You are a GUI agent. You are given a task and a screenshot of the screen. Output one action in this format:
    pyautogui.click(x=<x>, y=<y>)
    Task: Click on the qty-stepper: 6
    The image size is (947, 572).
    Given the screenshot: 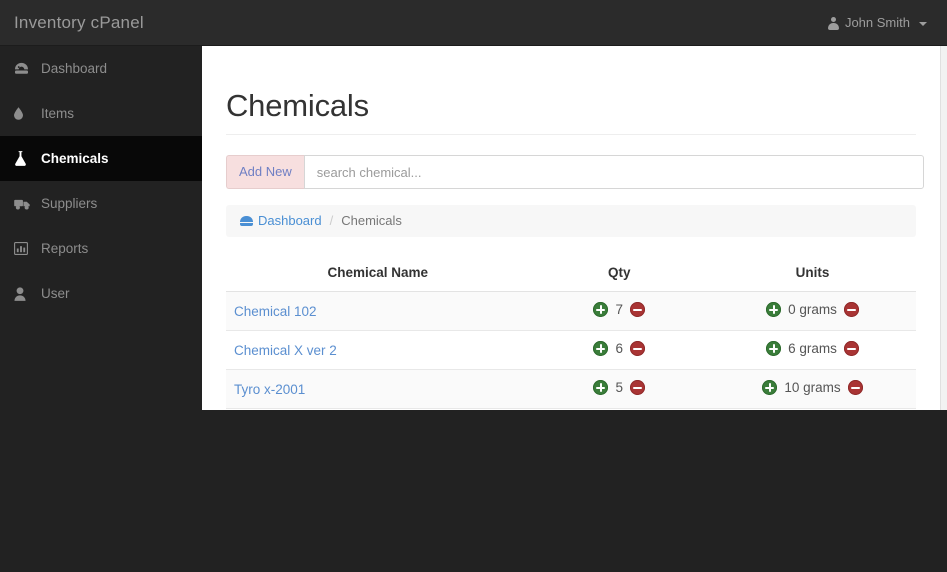 What is the action you would take?
    pyautogui.click(x=619, y=348)
    